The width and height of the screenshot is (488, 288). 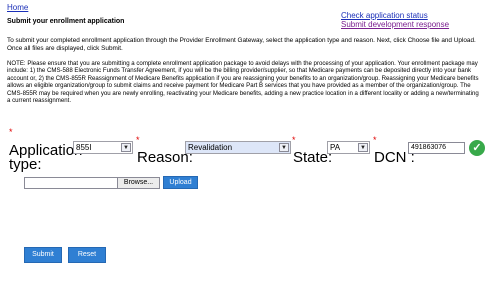 What do you see at coordinates (17, 7) in the screenshot?
I see `home-link: Home` at bounding box center [17, 7].